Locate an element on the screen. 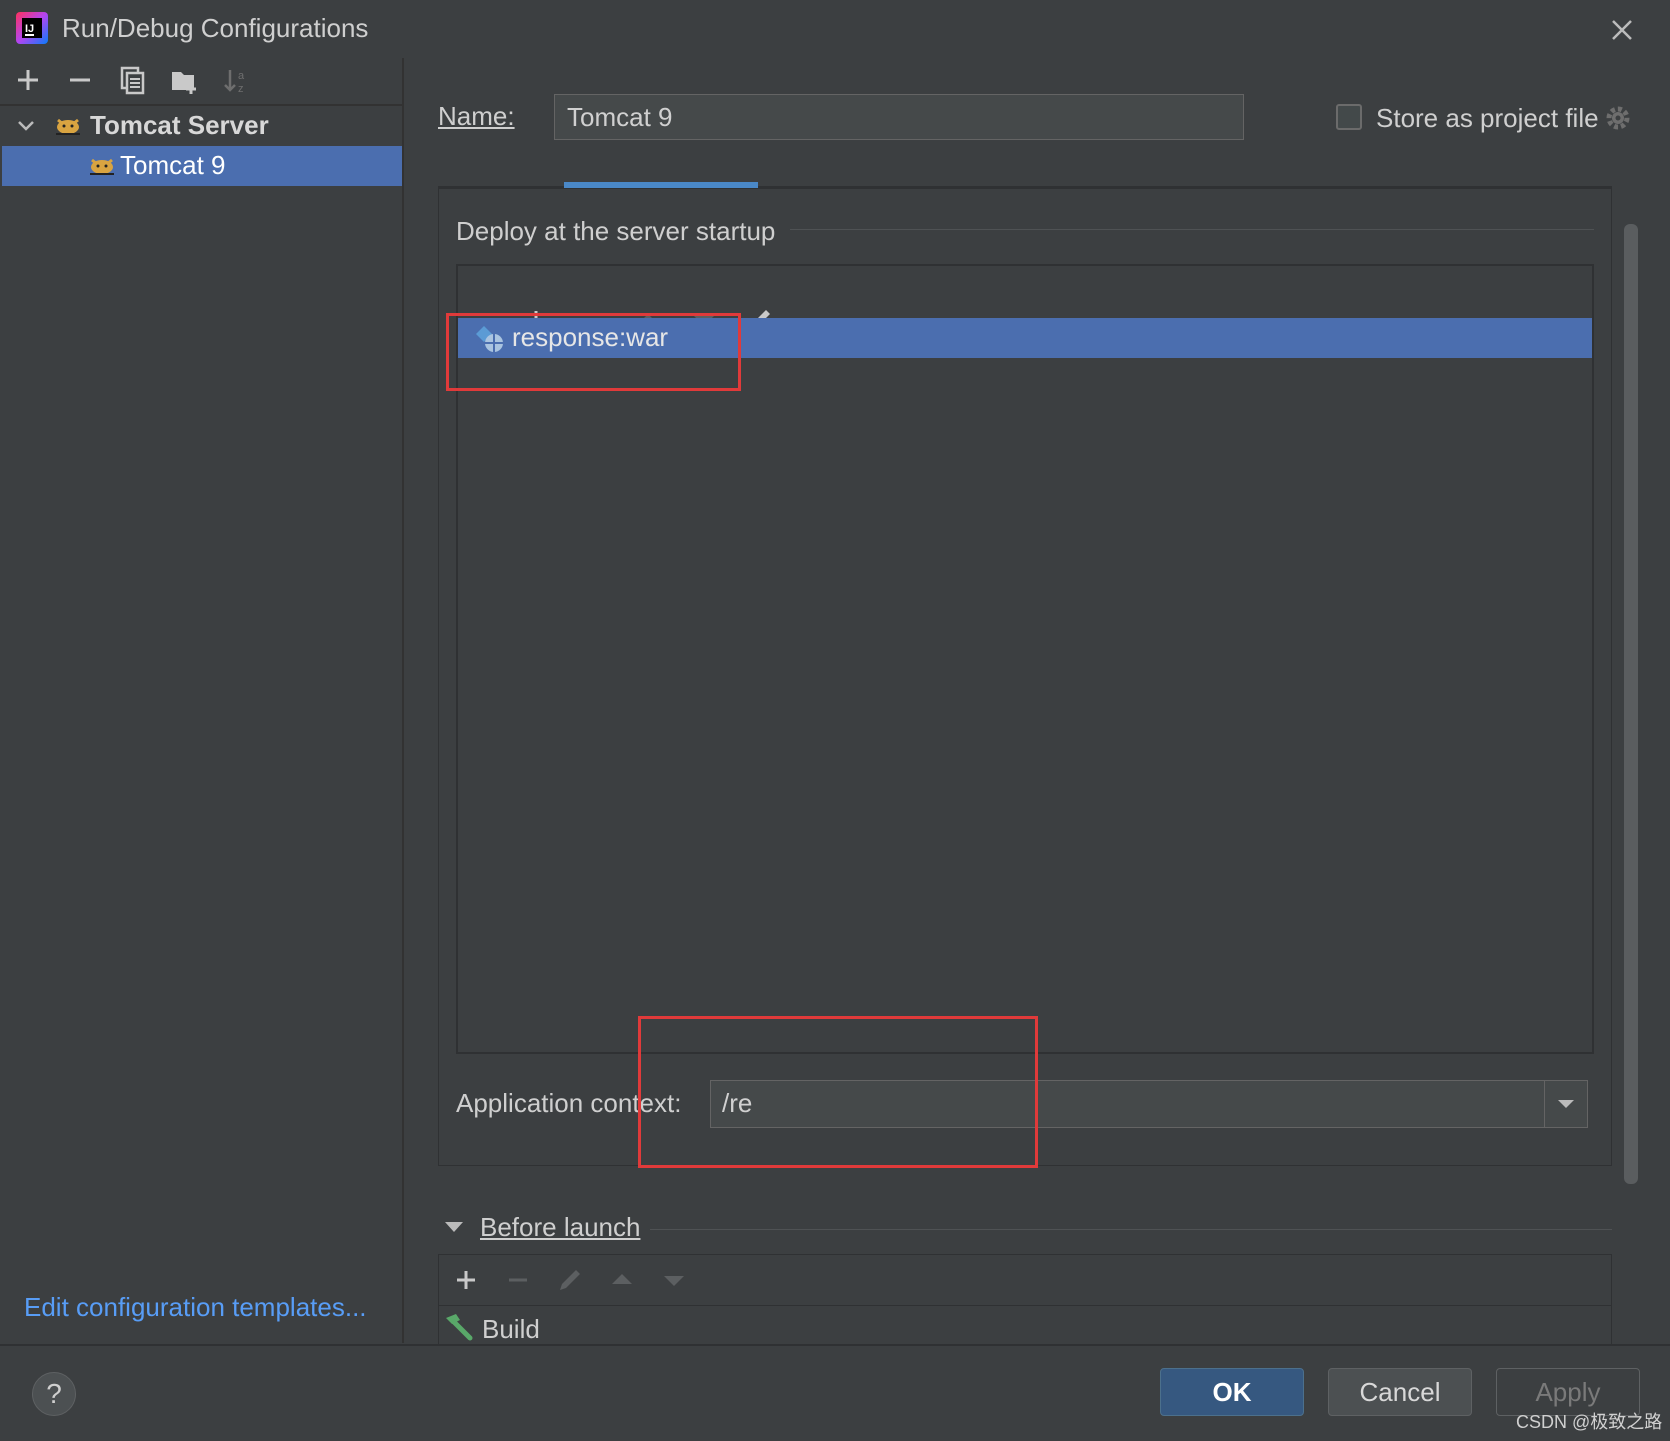 This screenshot has width=1670, height=1441. help-button: ? is located at coordinates (54, 1394).